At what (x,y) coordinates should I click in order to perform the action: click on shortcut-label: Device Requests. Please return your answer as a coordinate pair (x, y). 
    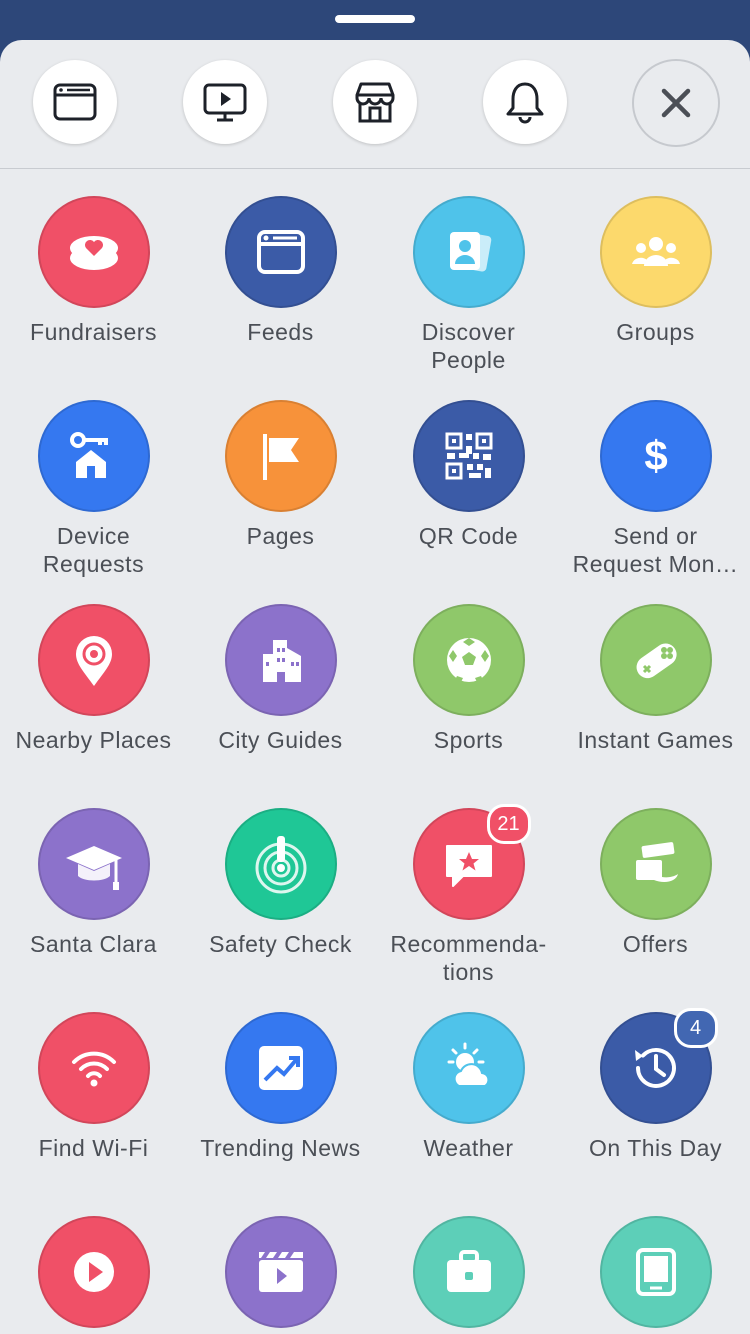
    Looking at the image, I should click on (93, 550).